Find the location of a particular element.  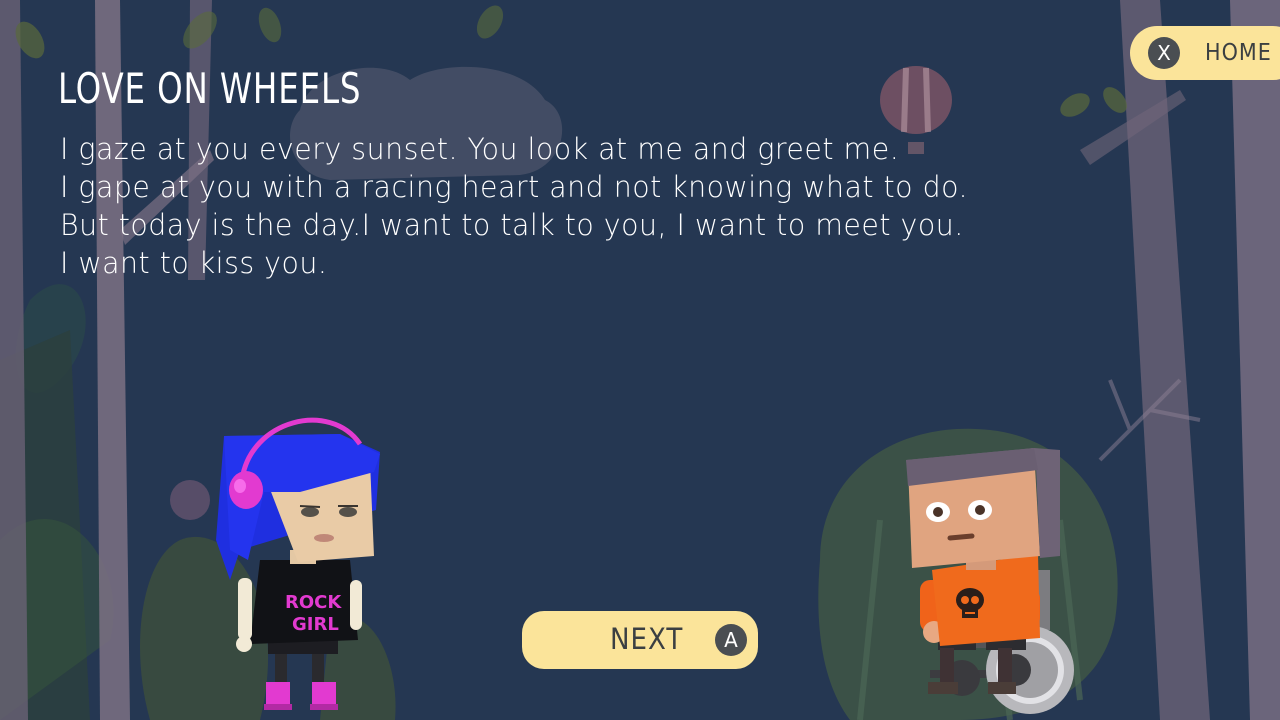

story-title: LOVE ON WHEELS is located at coordinates (210, 88).